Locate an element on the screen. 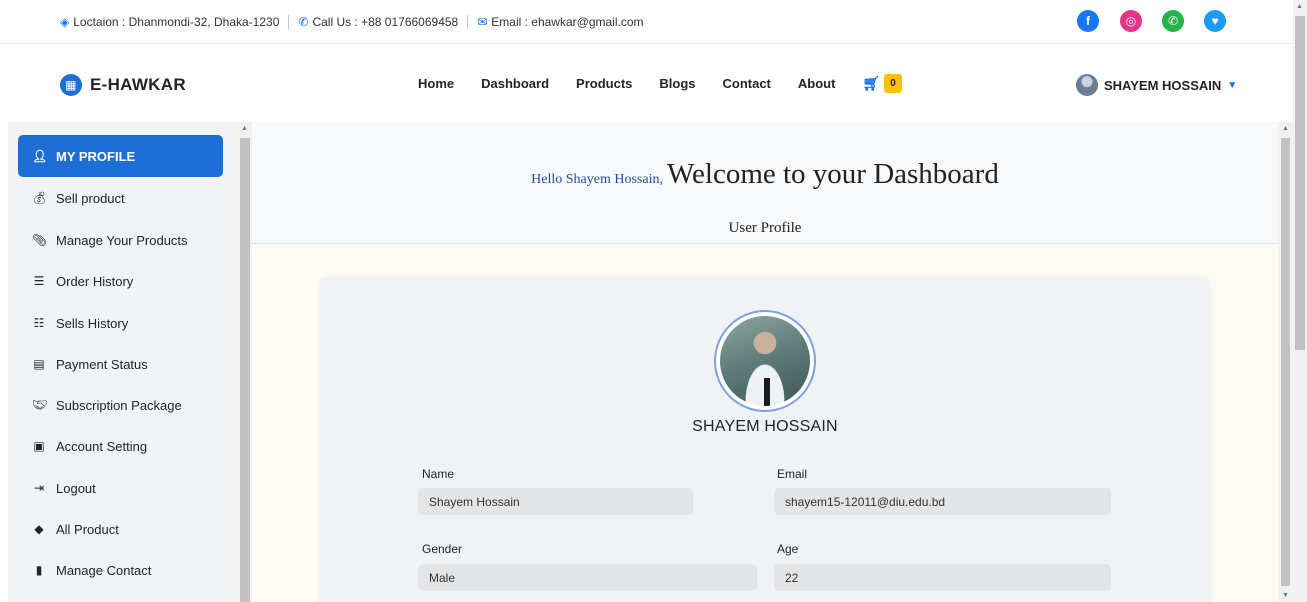 Image resolution: width=1307 pixels, height=602 pixels. sidebar-item-account-setting: ▣ Account Setting is located at coordinates (120, 446).